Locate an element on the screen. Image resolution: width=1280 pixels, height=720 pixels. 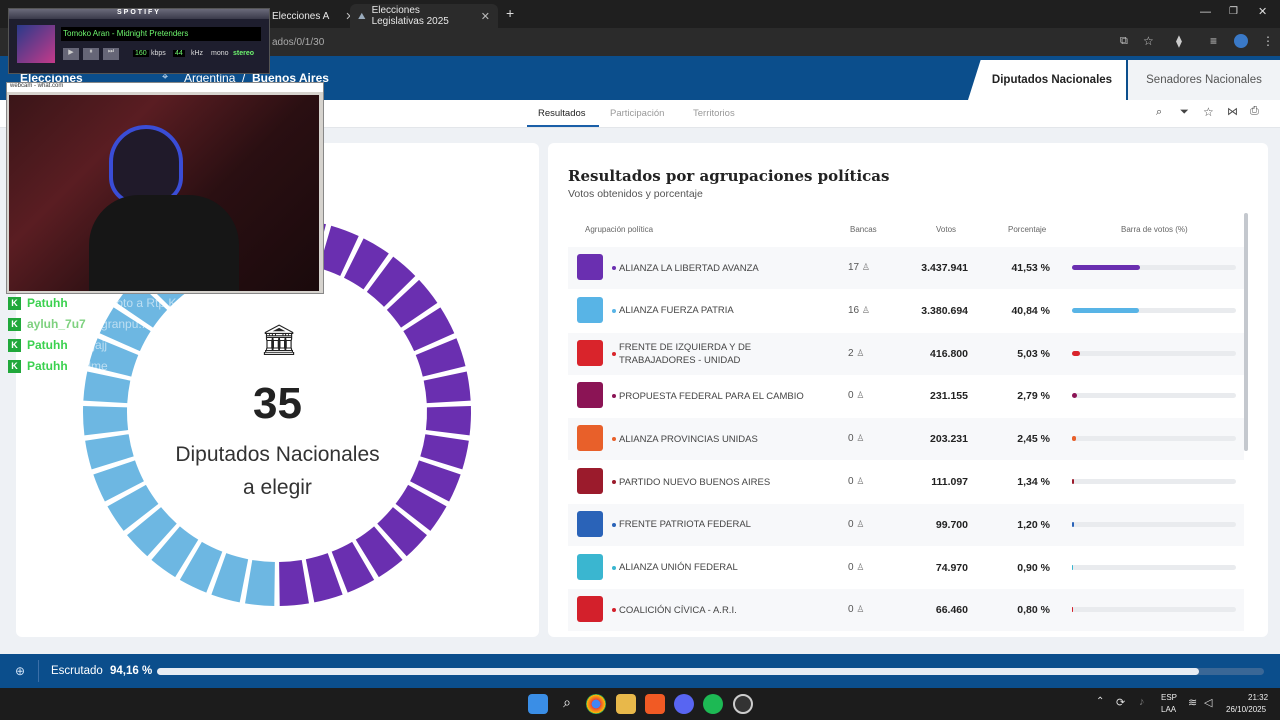
print-icon: ⎙ is located at coordinates (1254, 111).